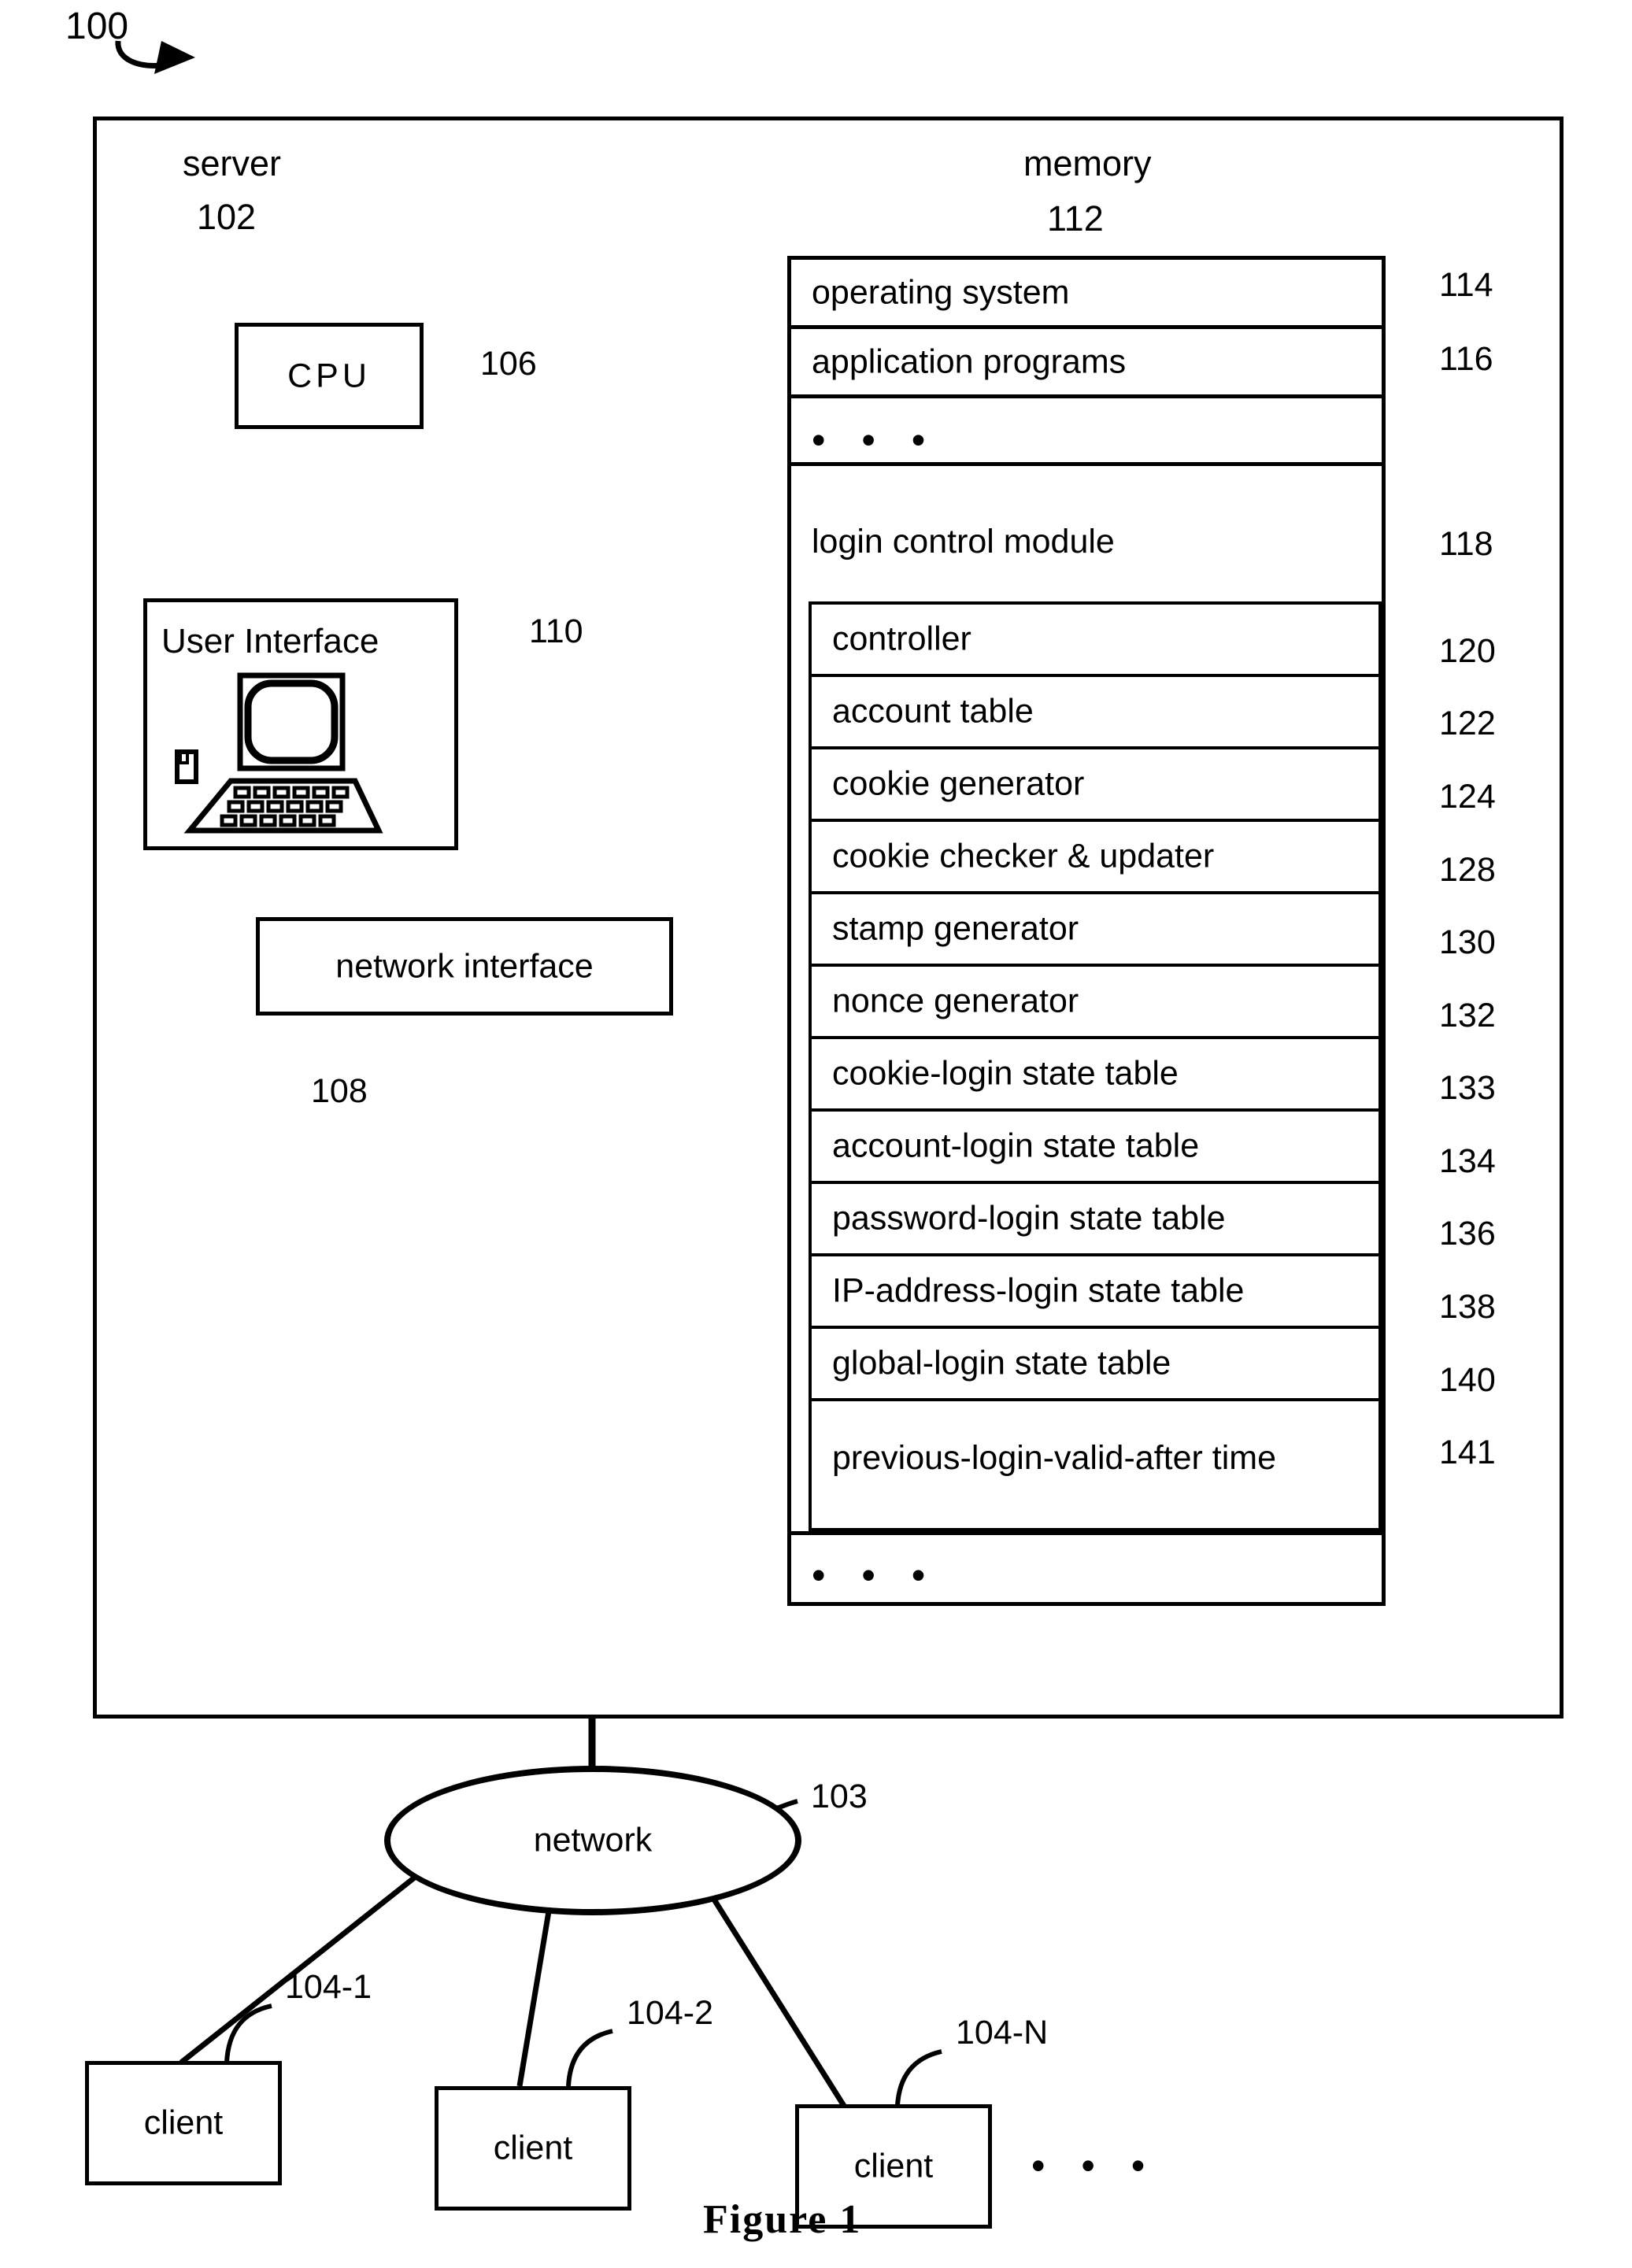  I want to click on lcm-item-cookie-checker-updater: cookie checker & updater, so click(1095, 858).